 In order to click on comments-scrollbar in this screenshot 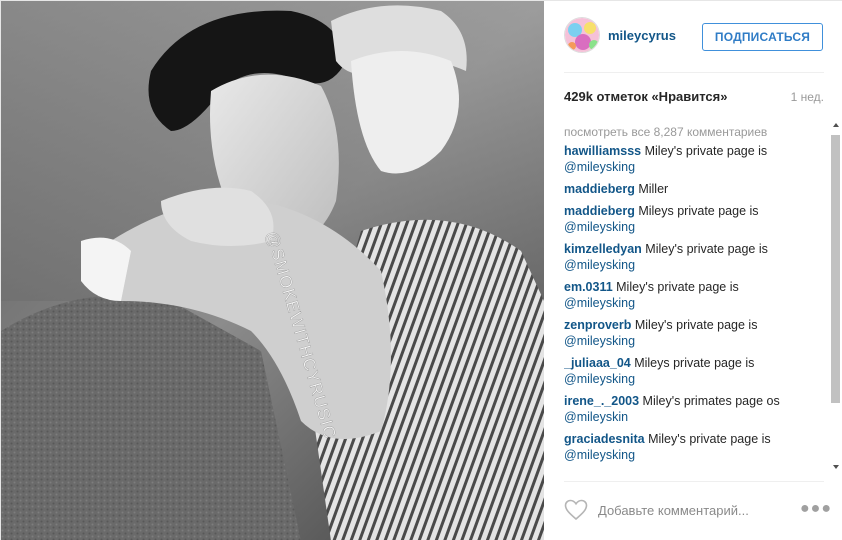, I will do `click(835, 299)`.